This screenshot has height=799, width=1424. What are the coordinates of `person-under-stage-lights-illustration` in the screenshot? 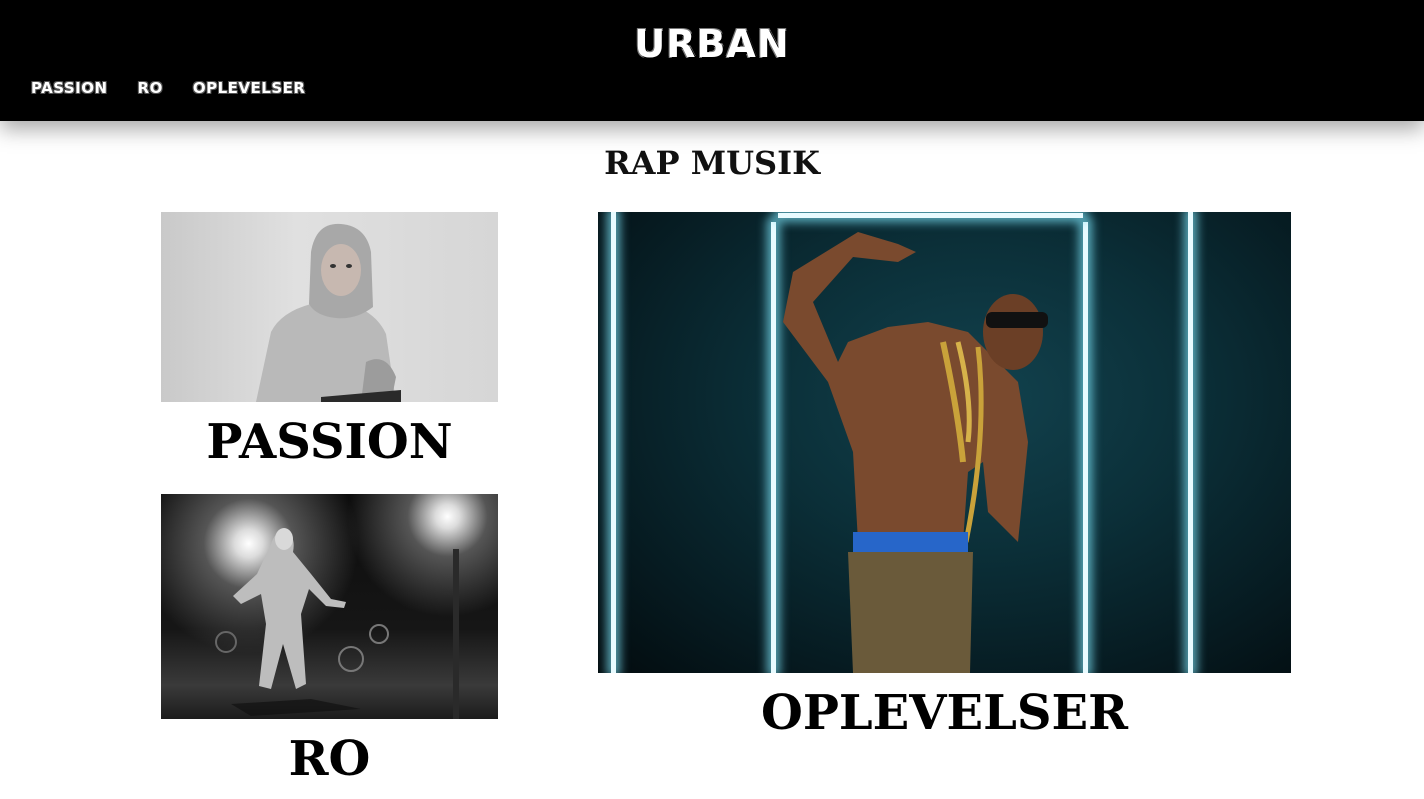 It's located at (337, 623).